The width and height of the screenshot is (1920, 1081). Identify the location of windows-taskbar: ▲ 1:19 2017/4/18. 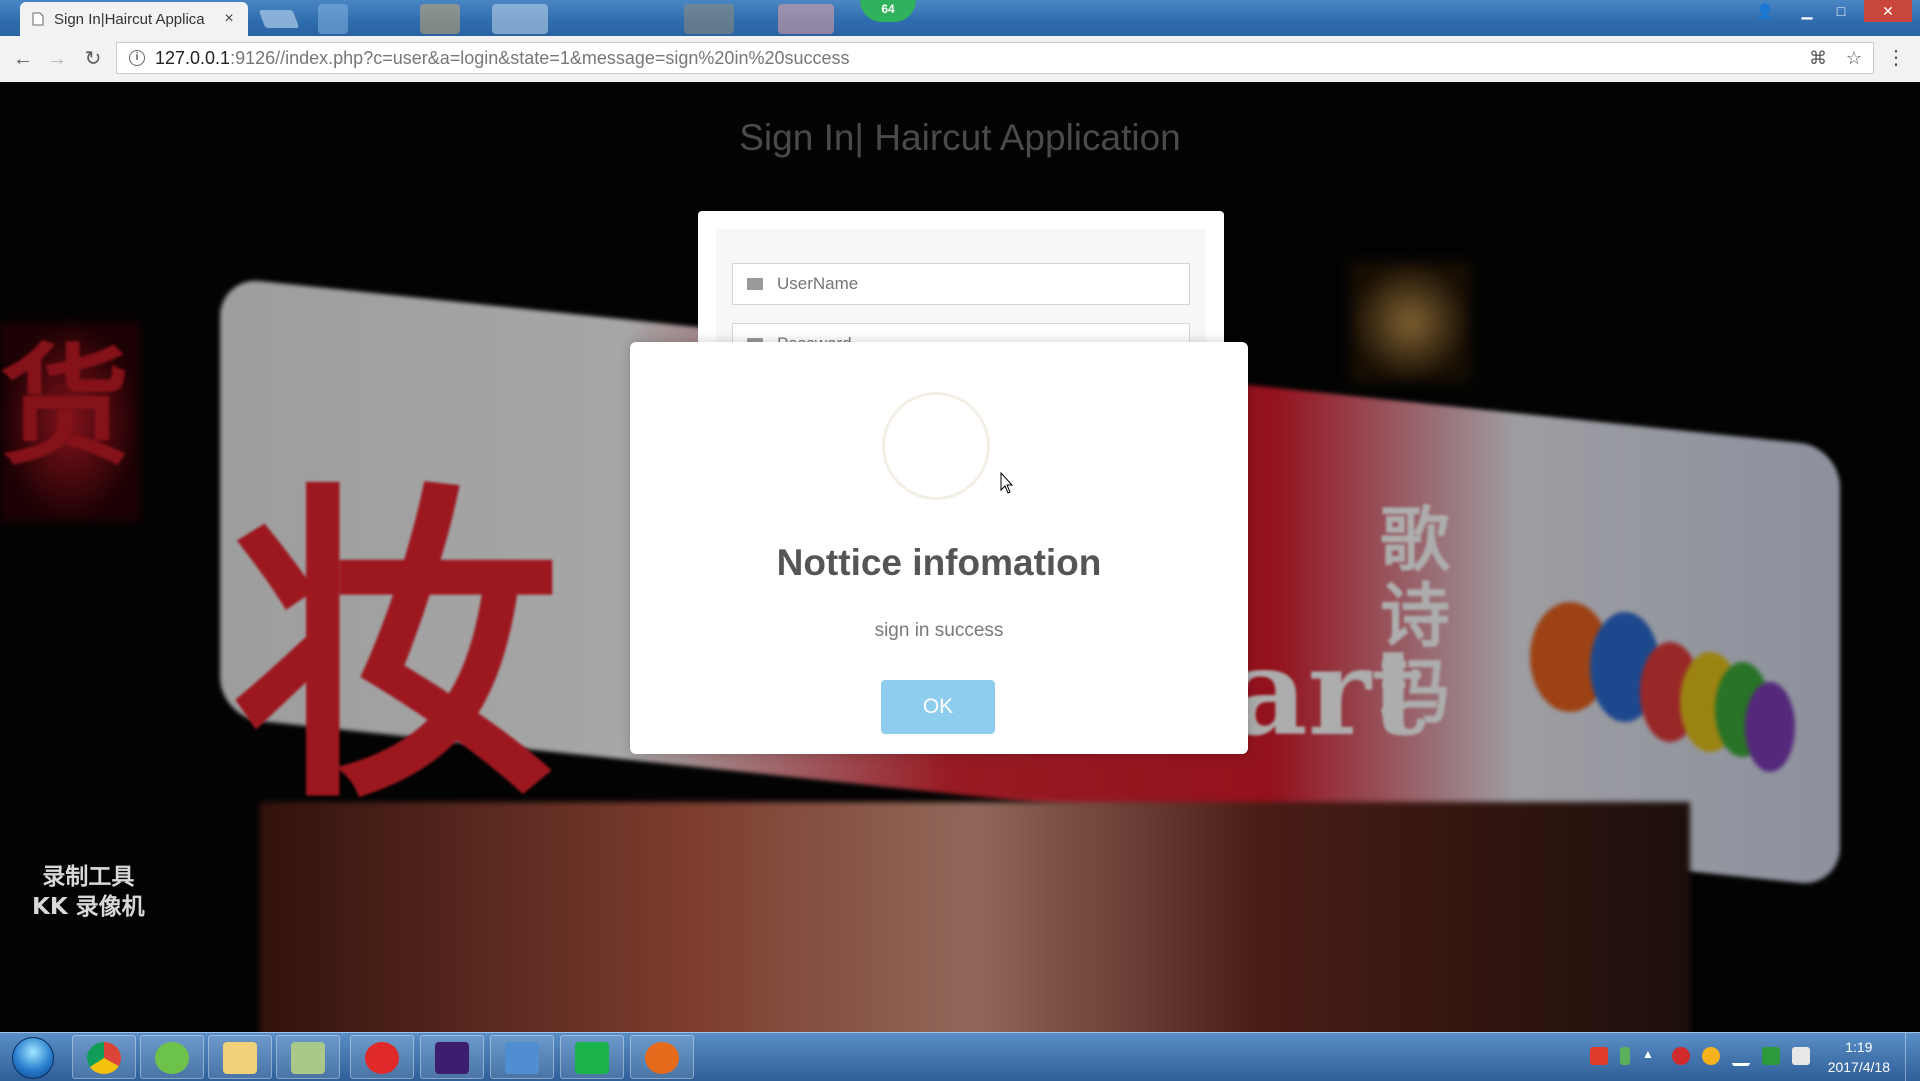
(960, 1056).